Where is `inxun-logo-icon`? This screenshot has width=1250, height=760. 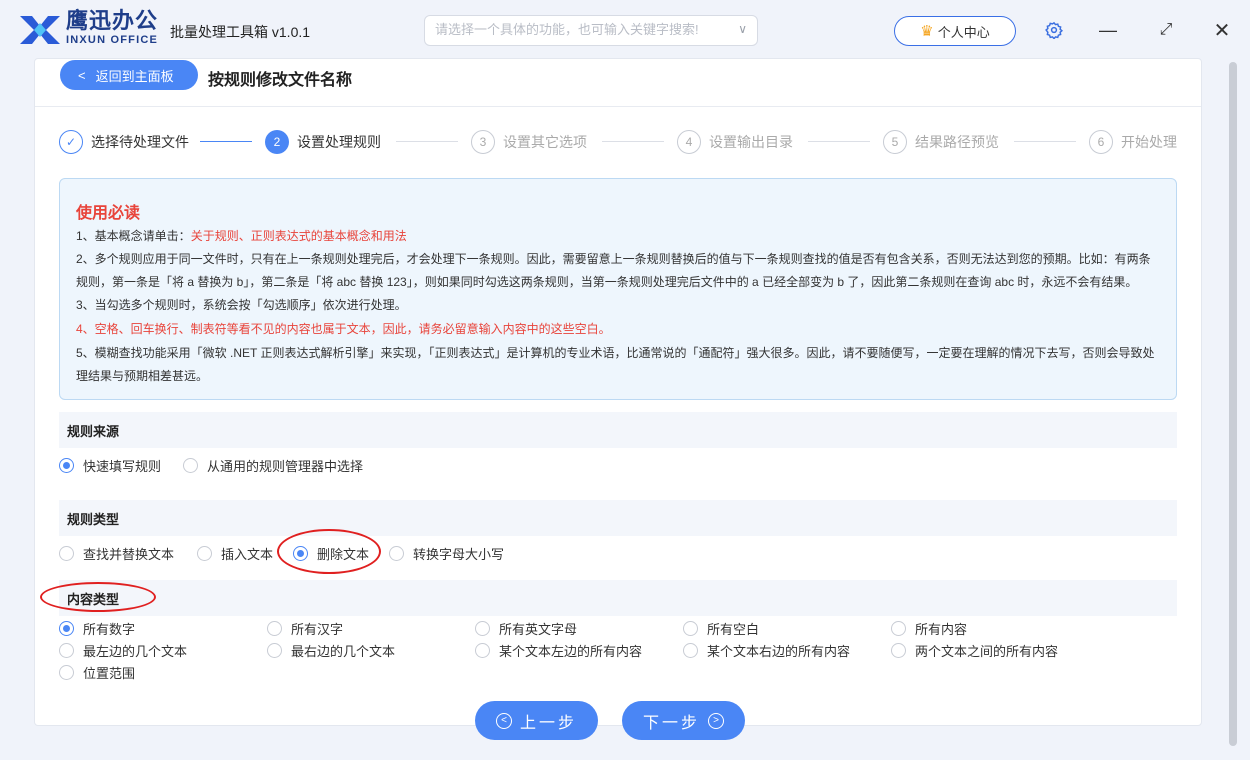
inxun-logo-icon is located at coordinates (40, 30).